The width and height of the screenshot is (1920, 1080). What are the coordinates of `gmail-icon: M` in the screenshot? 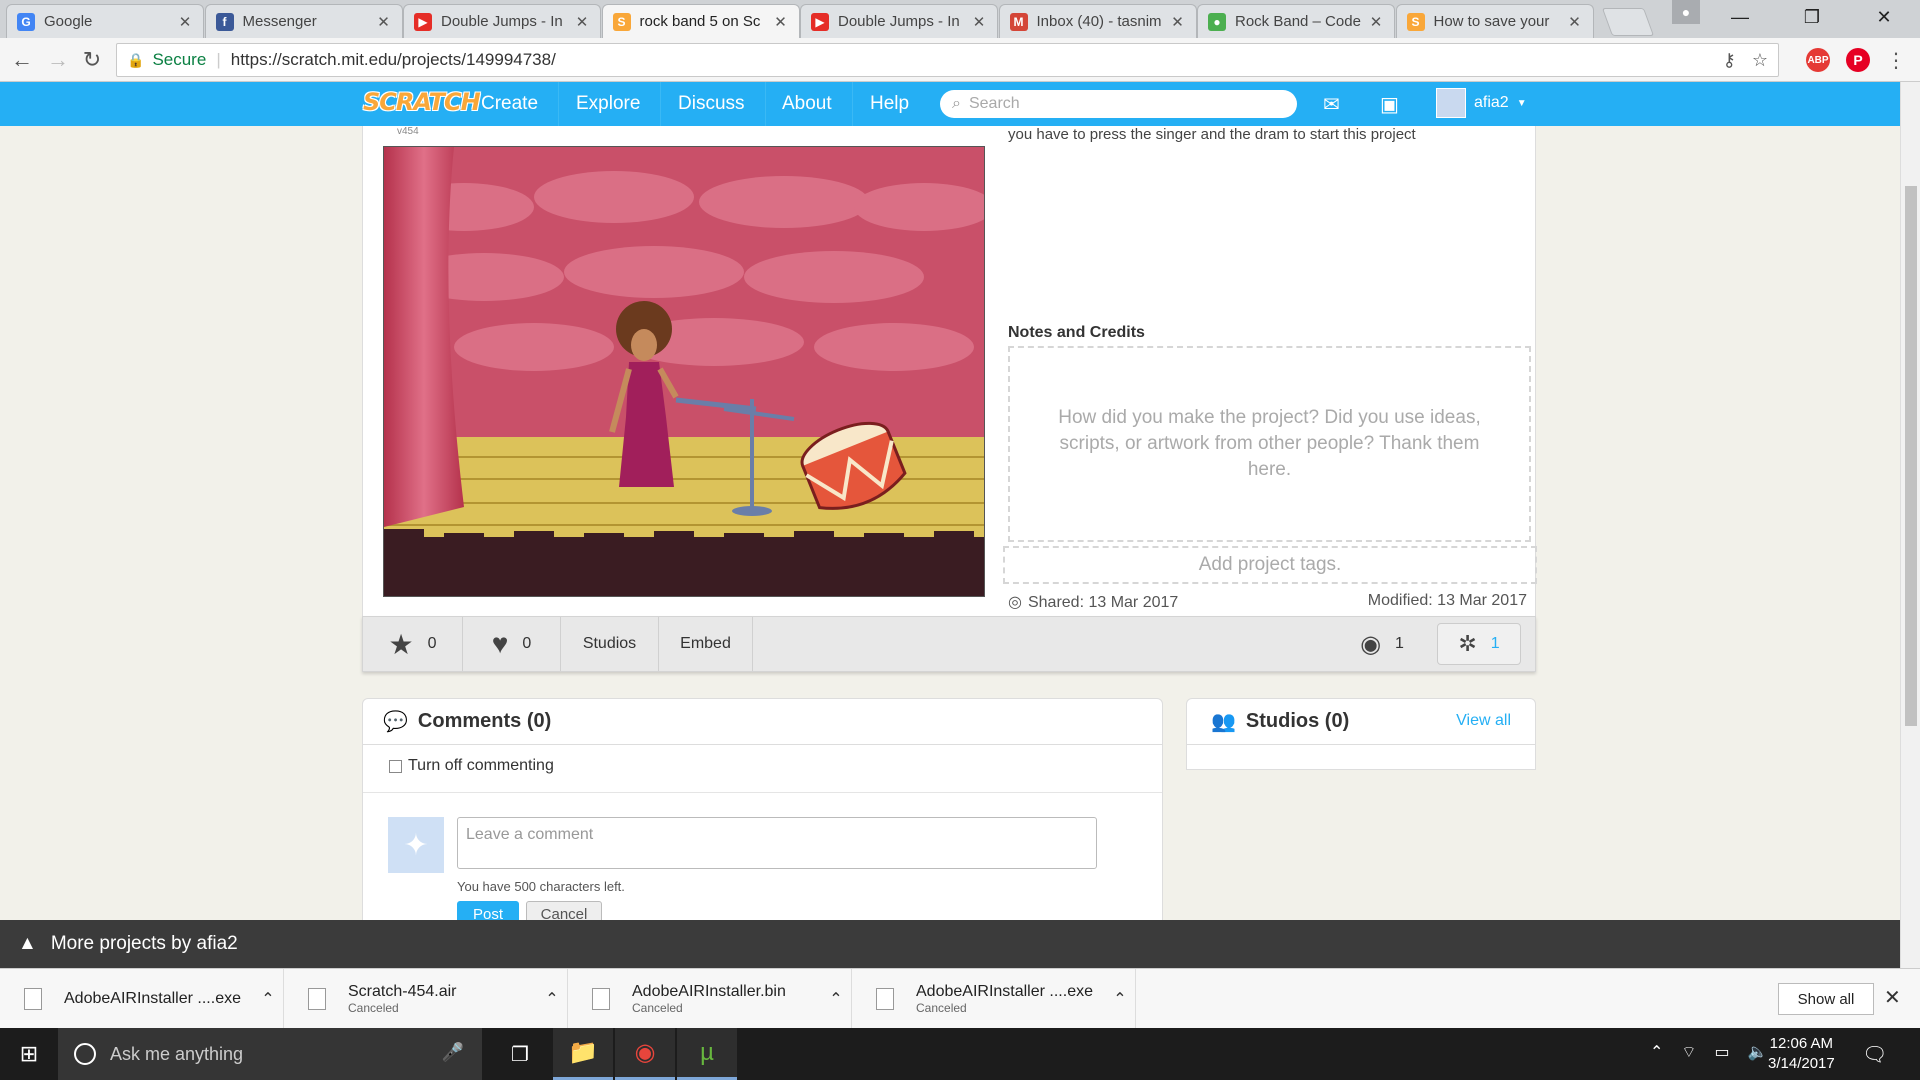 It's located at (1018, 21).